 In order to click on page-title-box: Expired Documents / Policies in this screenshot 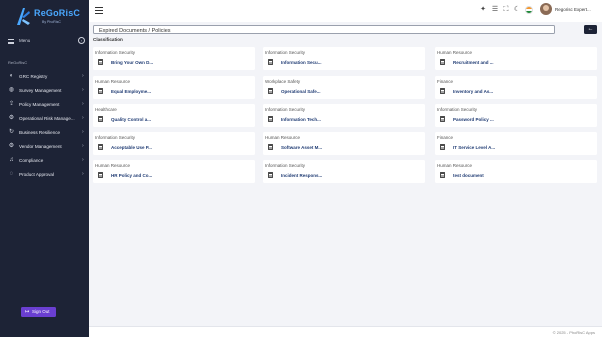, I will do `click(324, 29)`.